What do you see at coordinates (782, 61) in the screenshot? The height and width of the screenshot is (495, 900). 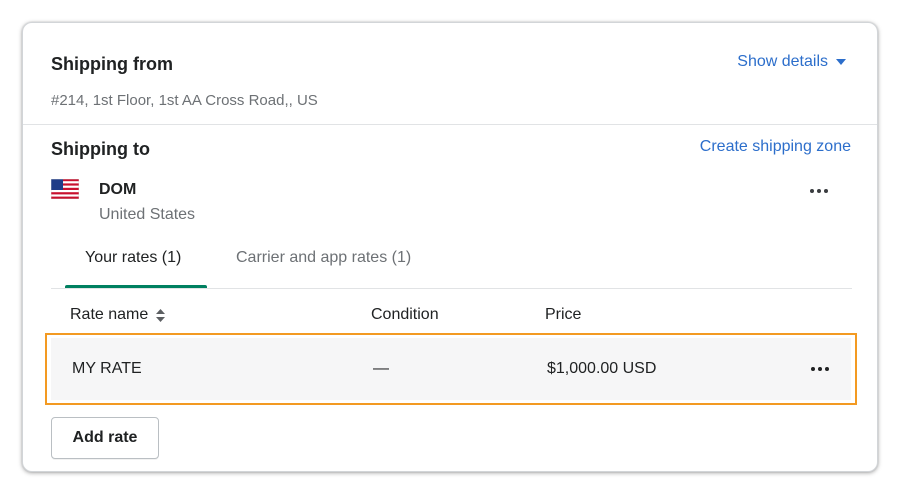 I see `show-details-label: Show details` at bounding box center [782, 61].